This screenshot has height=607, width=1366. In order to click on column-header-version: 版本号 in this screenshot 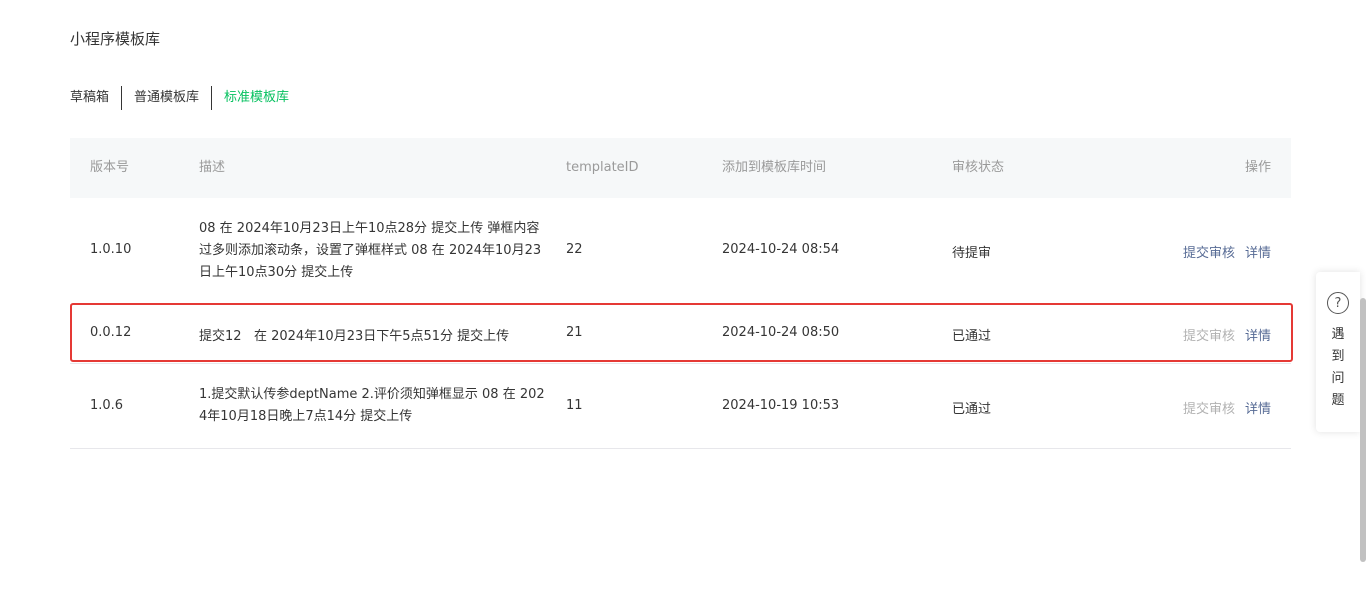, I will do `click(110, 167)`.